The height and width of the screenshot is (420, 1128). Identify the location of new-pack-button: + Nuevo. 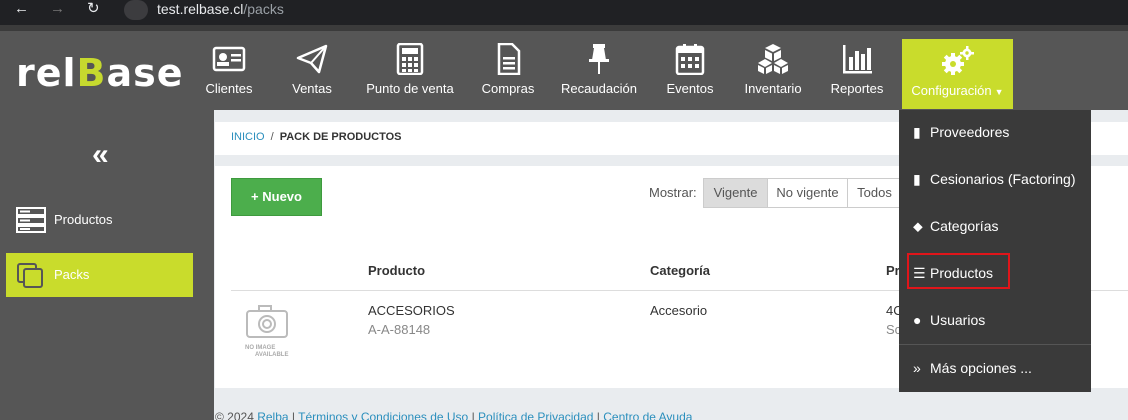
(276, 197).